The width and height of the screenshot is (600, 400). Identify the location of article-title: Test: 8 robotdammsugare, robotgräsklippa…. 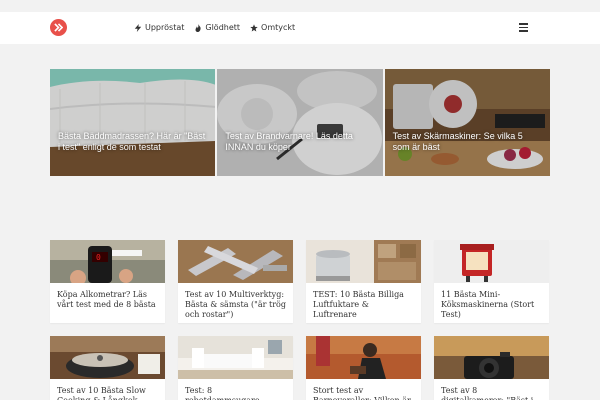
(223, 393).